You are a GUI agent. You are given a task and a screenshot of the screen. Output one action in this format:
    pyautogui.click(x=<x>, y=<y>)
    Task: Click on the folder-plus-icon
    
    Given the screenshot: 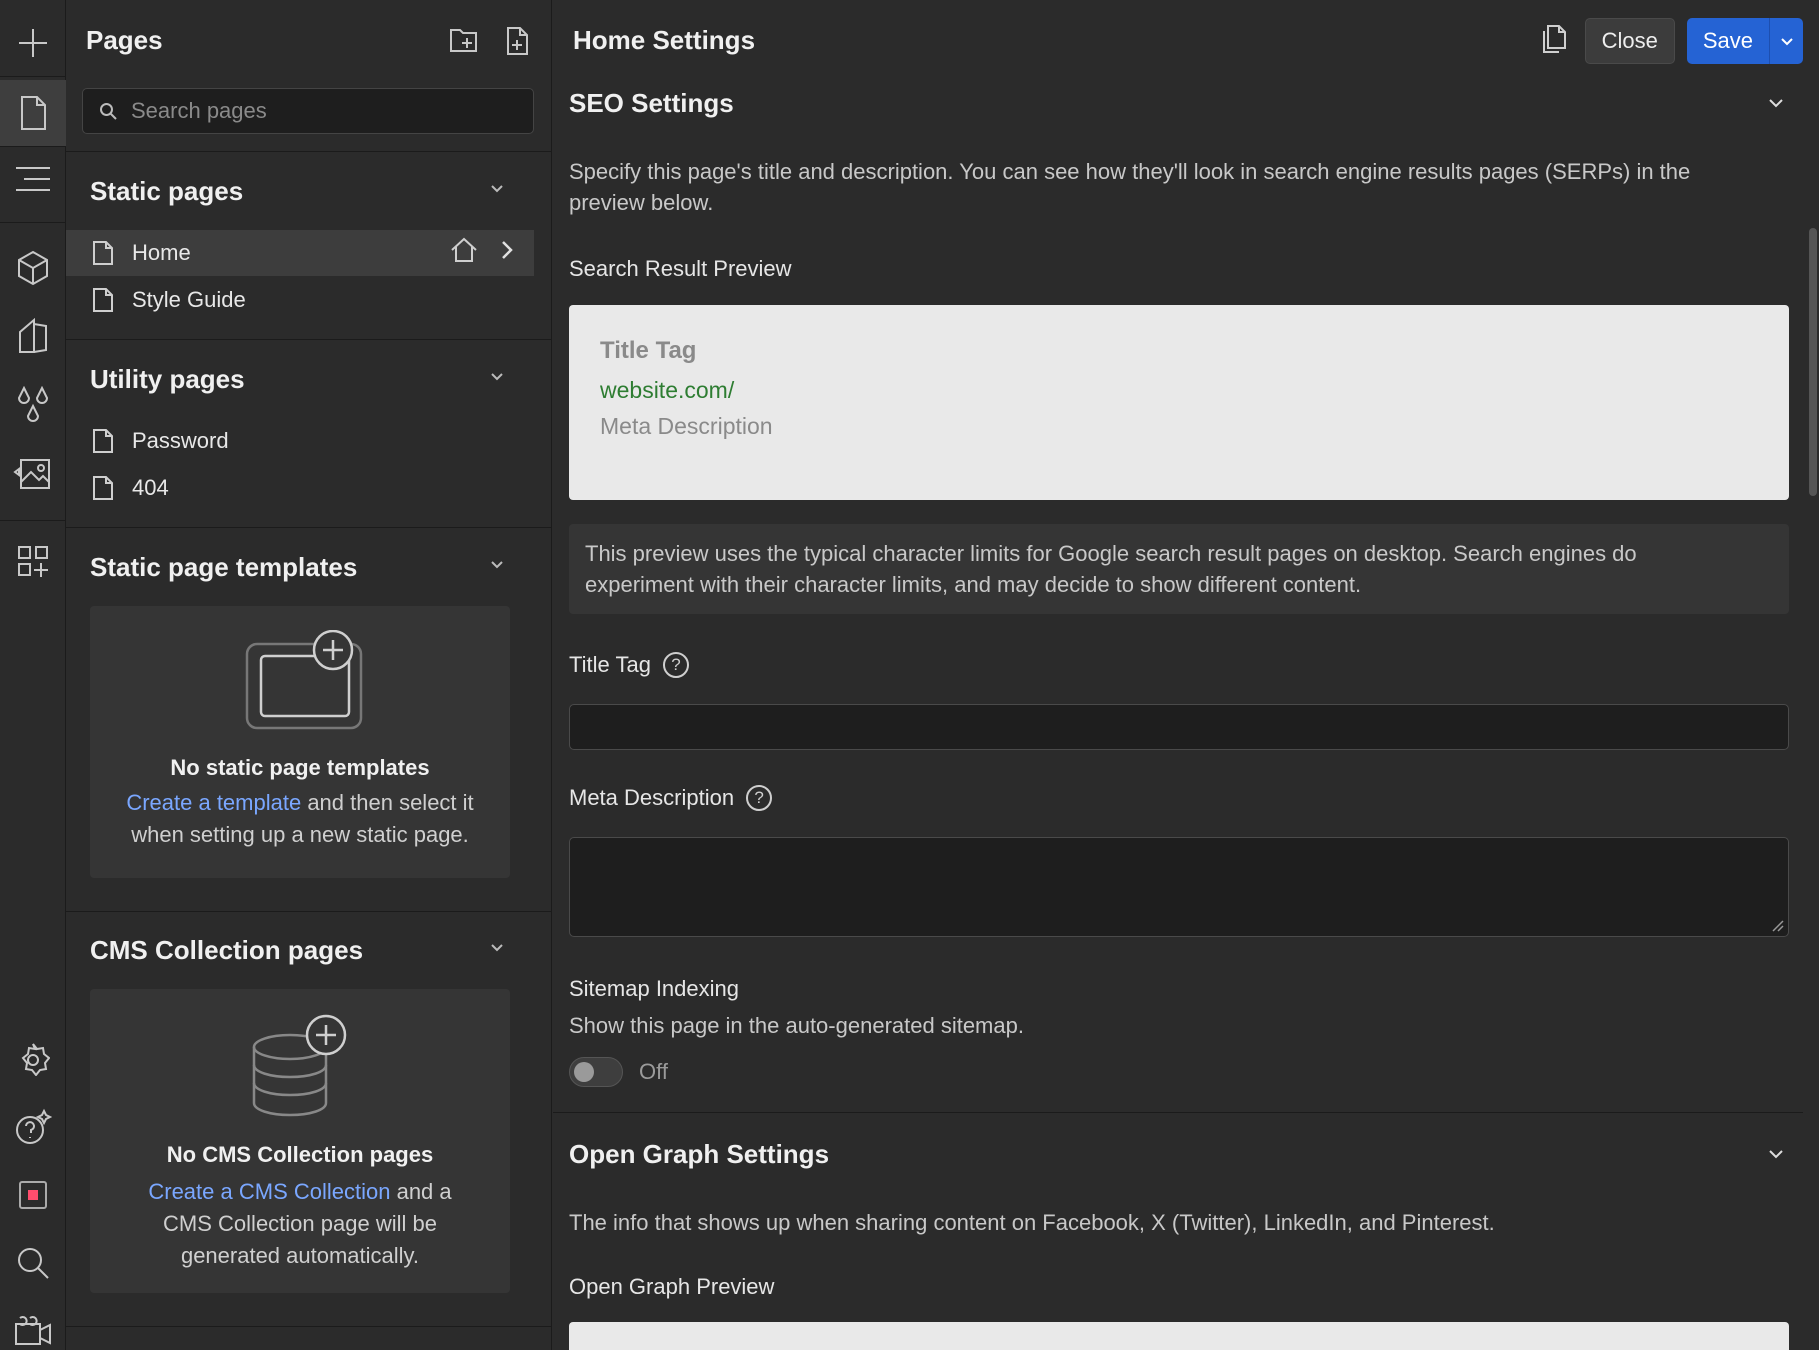 What is the action you would take?
    pyautogui.click(x=463, y=40)
    